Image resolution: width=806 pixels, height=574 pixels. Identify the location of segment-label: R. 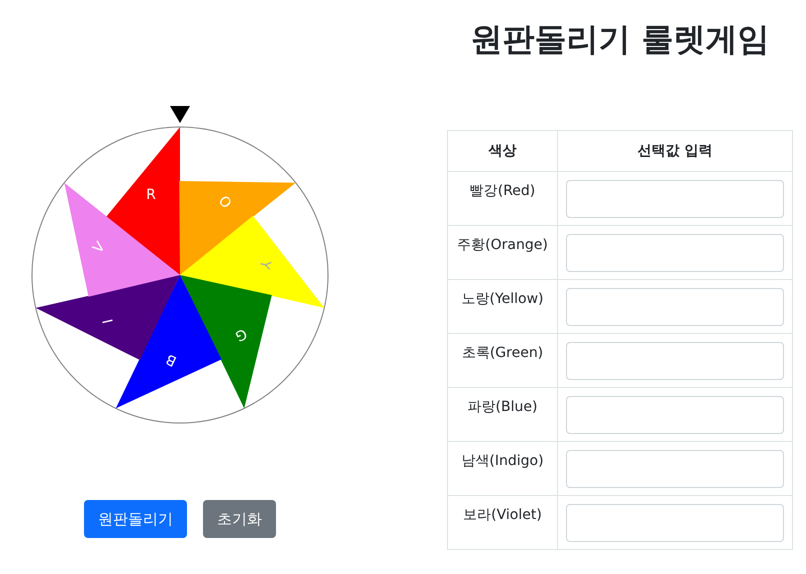
(151, 195).